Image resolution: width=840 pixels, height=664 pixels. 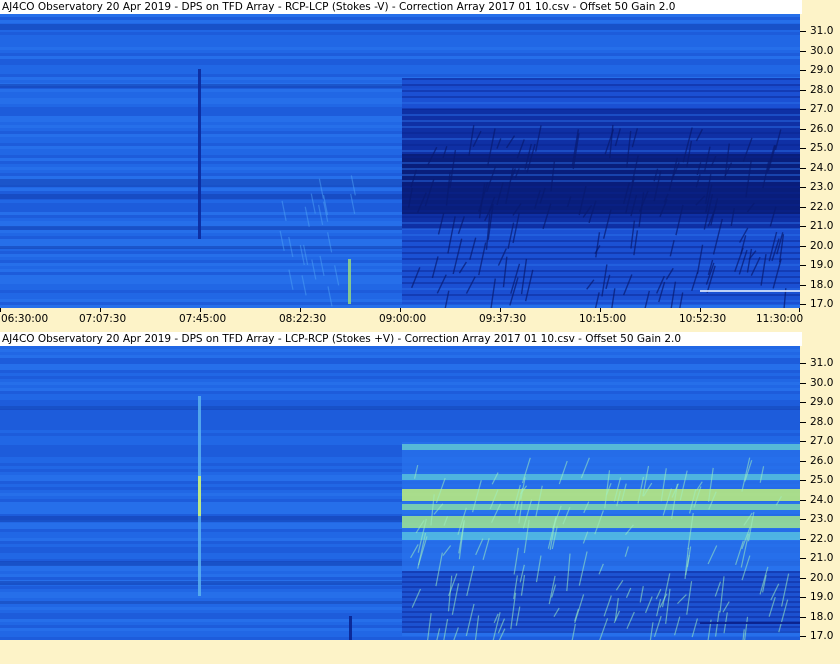 I want to click on spectro-dark-band, so click(x=400, y=408).